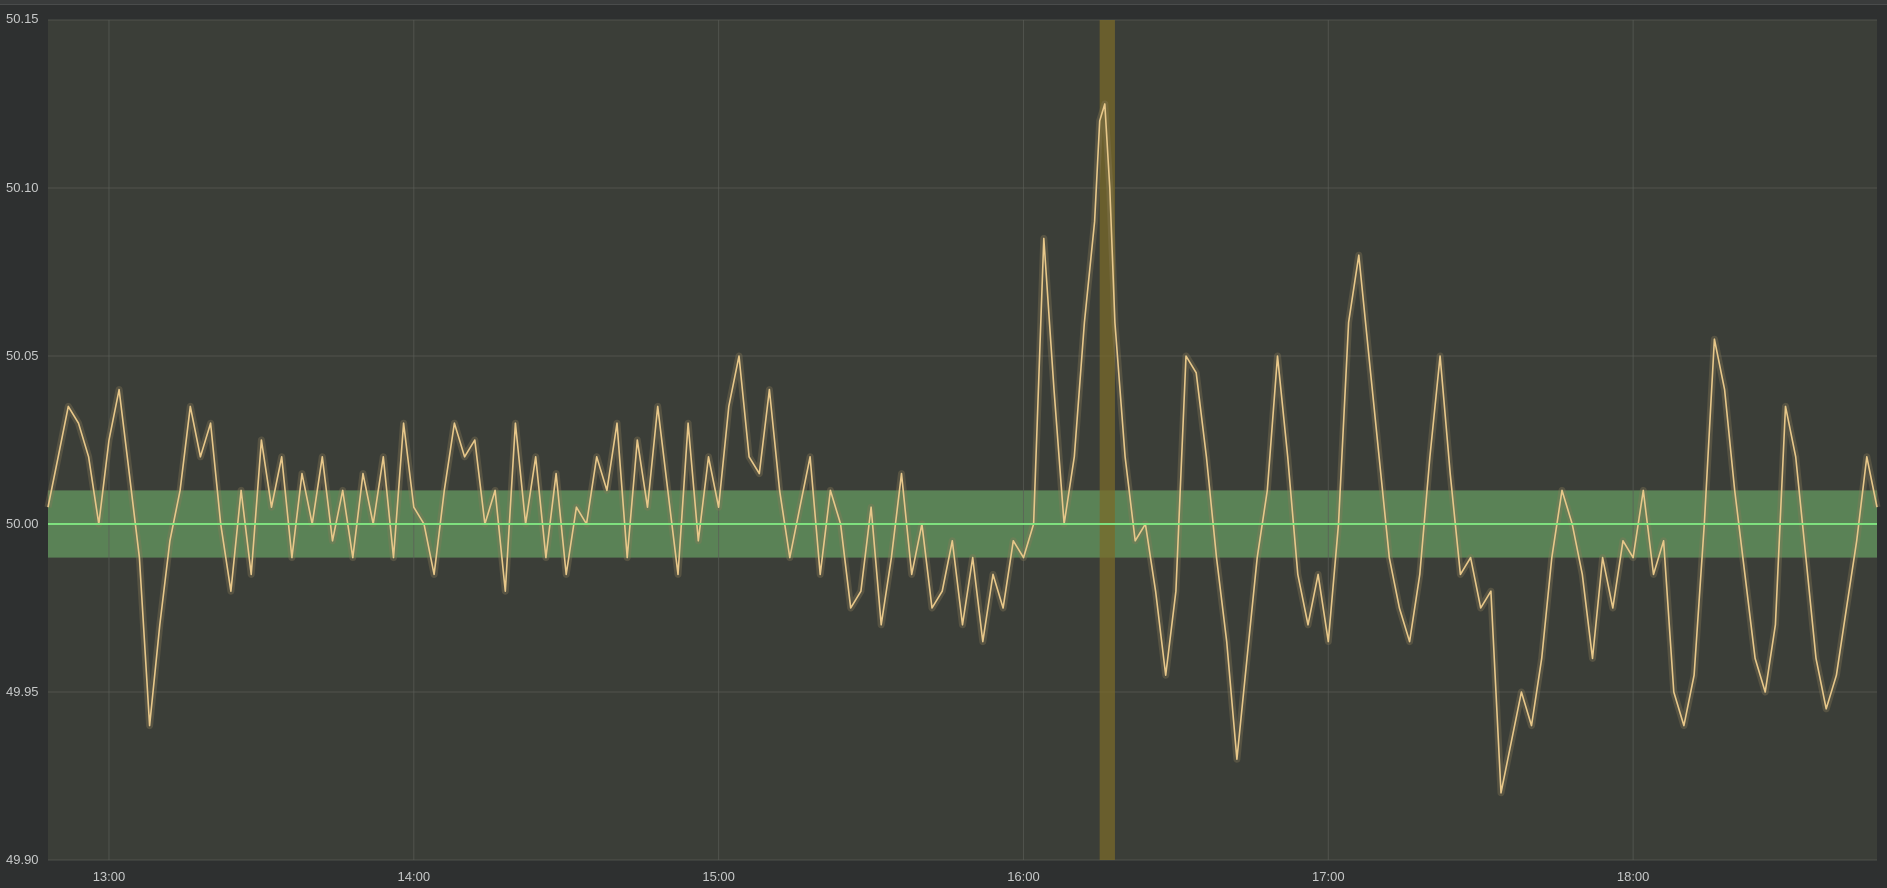 Image resolution: width=1887 pixels, height=888 pixels. I want to click on y-tick-label: 50.15, so click(22, 18).